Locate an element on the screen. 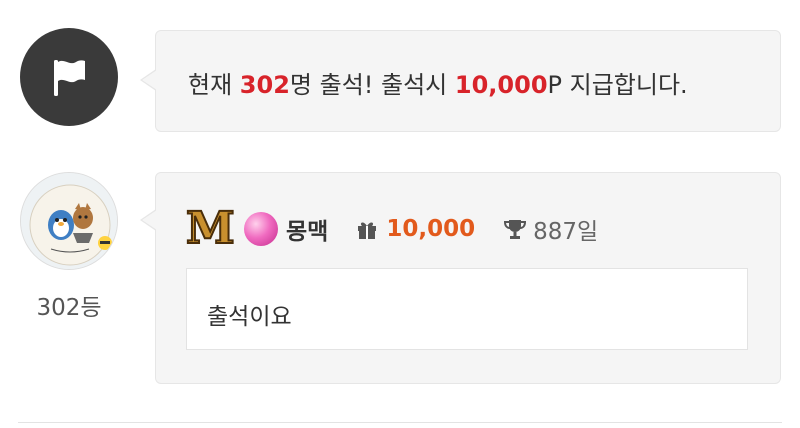  notice-suffix: P 지급합니다. is located at coordinates (617, 85).